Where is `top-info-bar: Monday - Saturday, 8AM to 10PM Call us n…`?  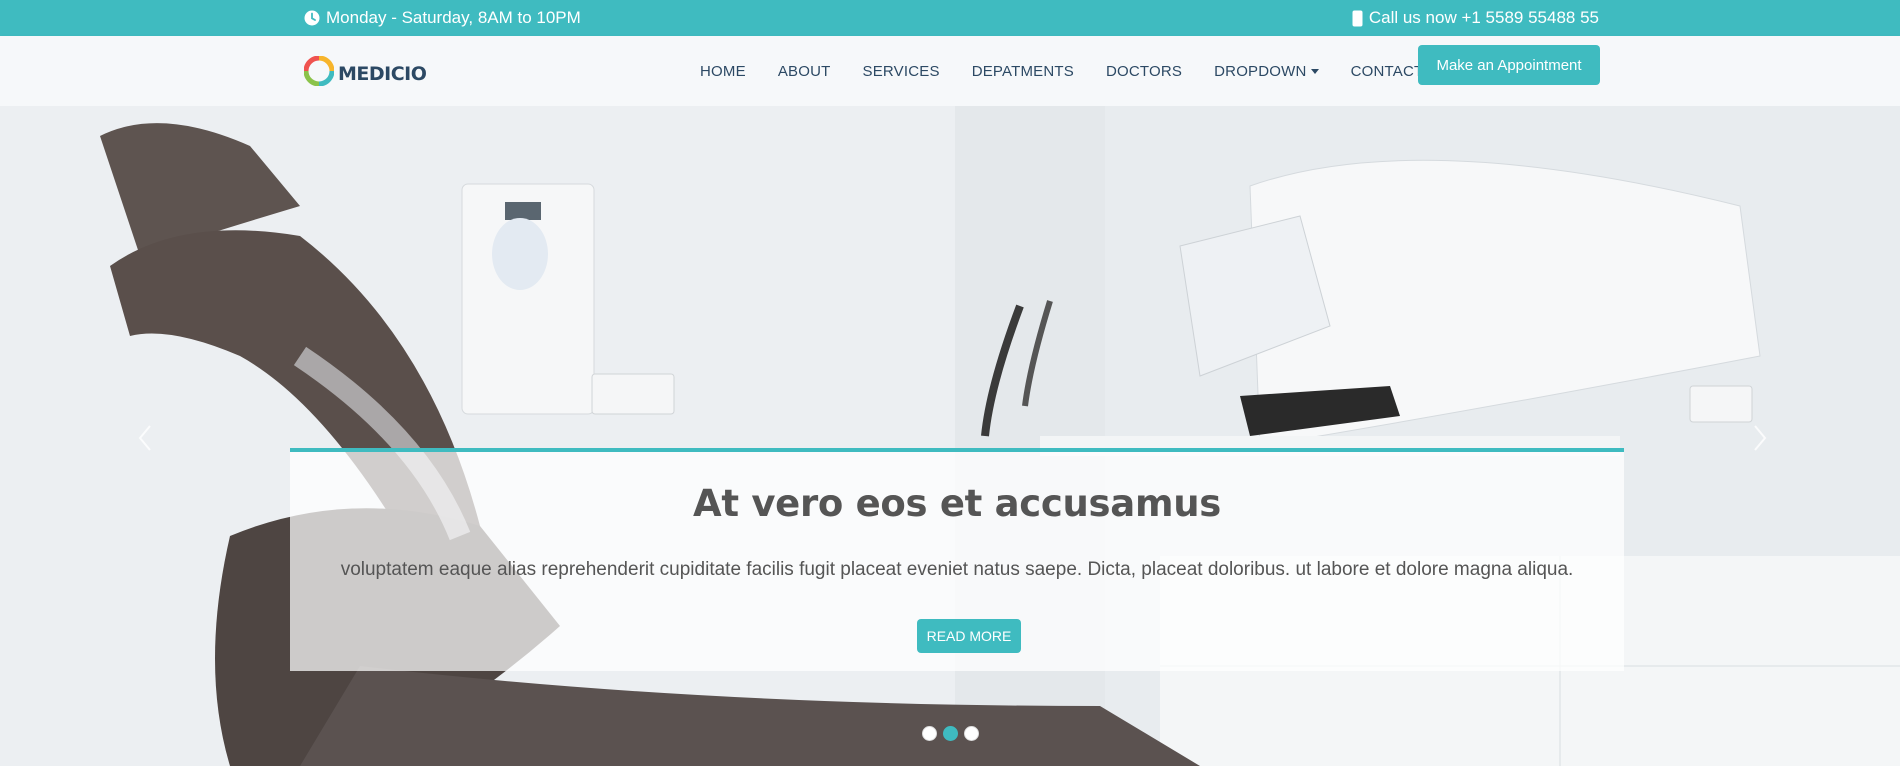 top-info-bar: Monday - Saturday, 8AM to 10PM Call us n… is located at coordinates (950, 18).